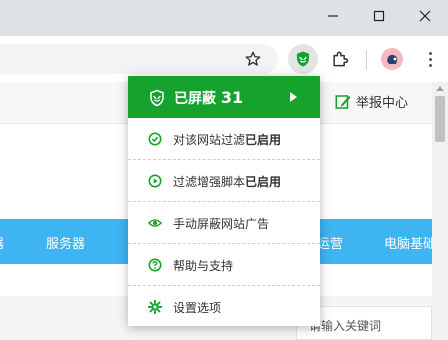 The height and width of the screenshot is (340, 448). I want to click on close-button, so click(425, 16).